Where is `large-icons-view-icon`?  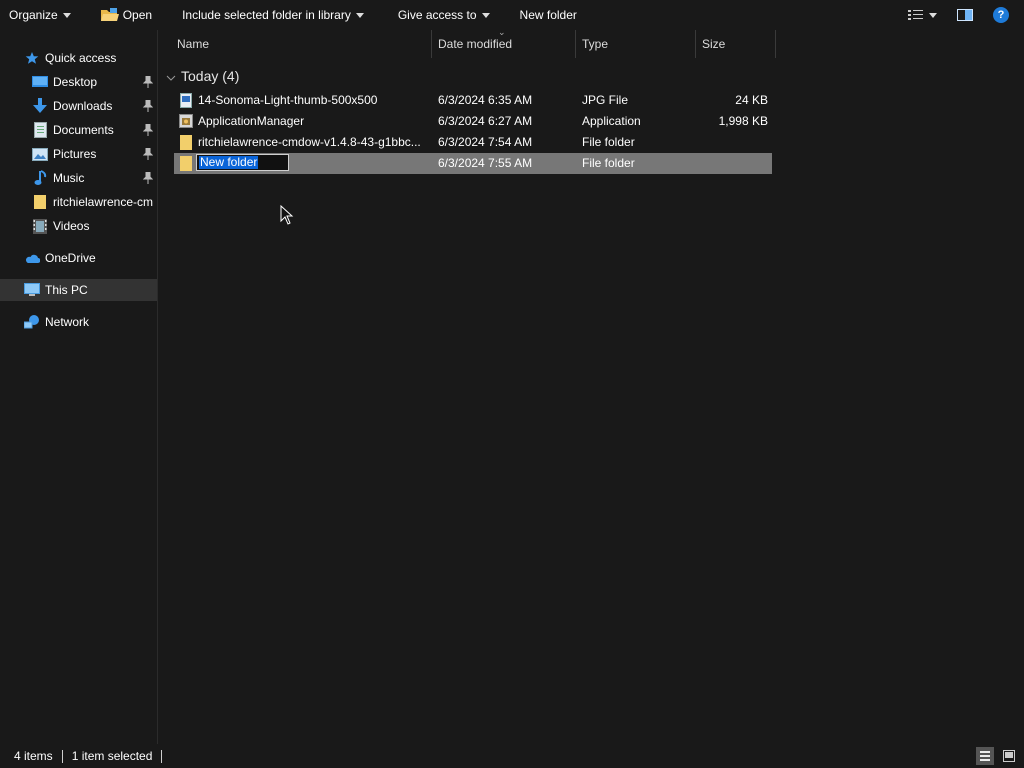
large-icons-view-icon is located at coordinates (1009, 756).